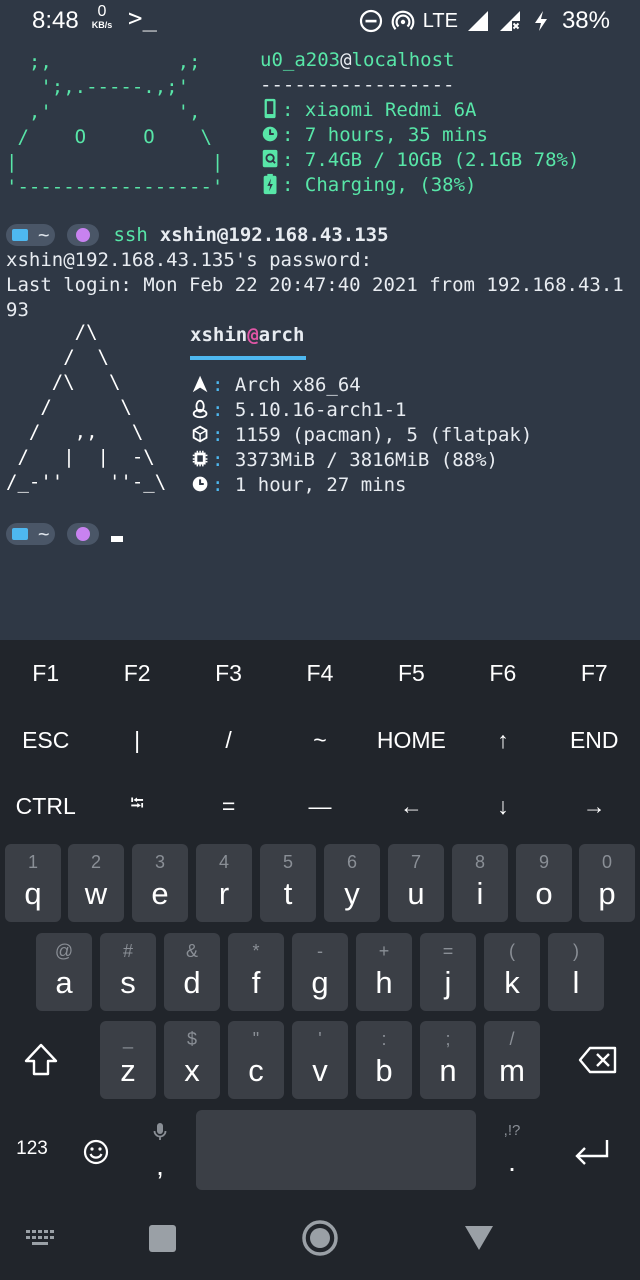 Image resolution: width=640 pixels, height=1280 pixels. What do you see at coordinates (274, 235) in the screenshot?
I see `command-argument: xshin@192.168.43.135` at bounding box center [274, 235].